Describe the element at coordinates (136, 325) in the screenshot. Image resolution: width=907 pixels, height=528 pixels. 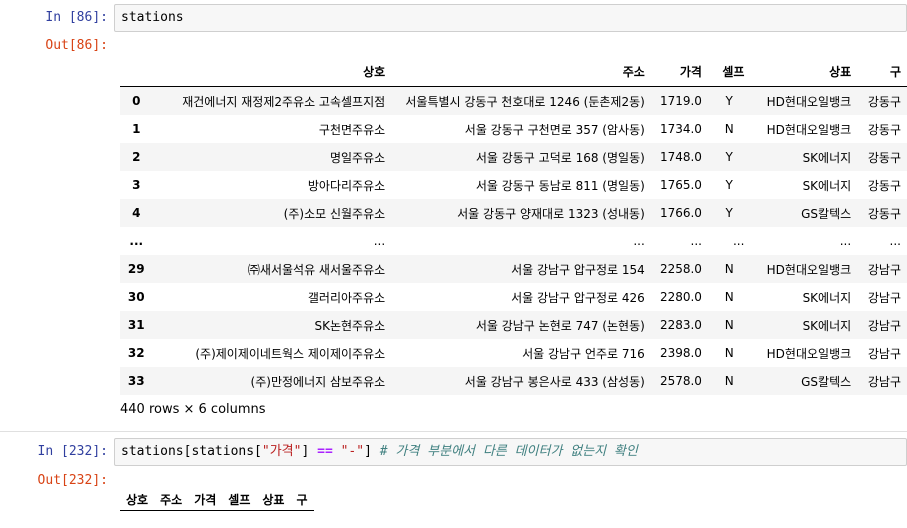
I see `row-index: 31` at that location.